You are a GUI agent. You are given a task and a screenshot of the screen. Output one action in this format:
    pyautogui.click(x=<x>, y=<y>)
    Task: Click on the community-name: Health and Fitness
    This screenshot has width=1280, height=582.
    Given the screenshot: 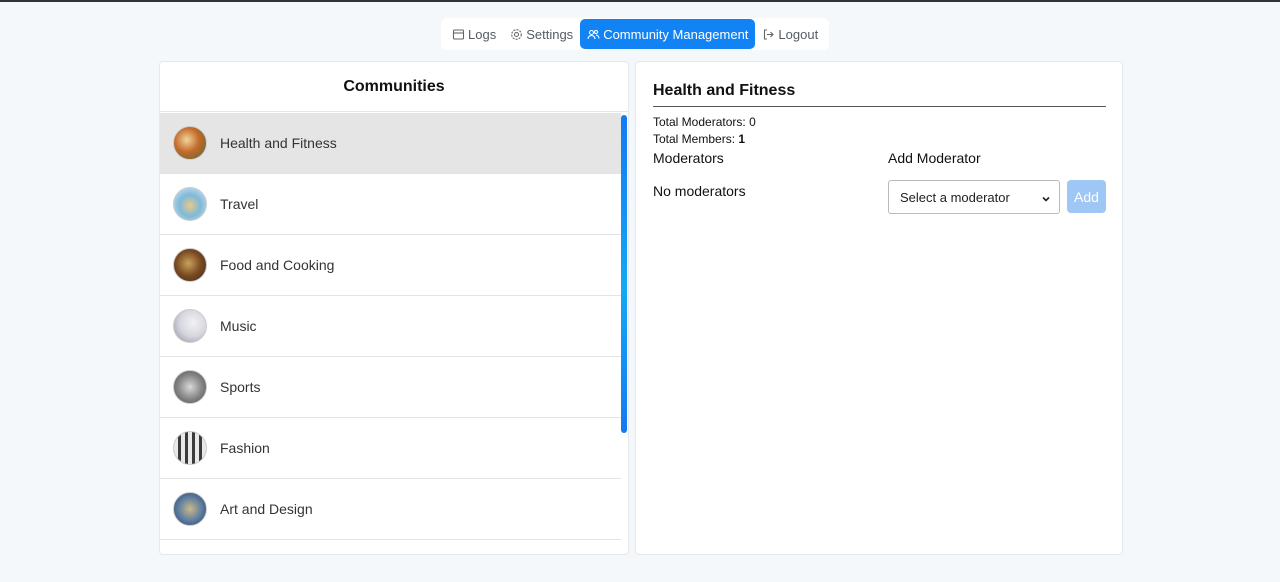 What is the action you would take?
    pyautogui.click(x=278, y=143)
    